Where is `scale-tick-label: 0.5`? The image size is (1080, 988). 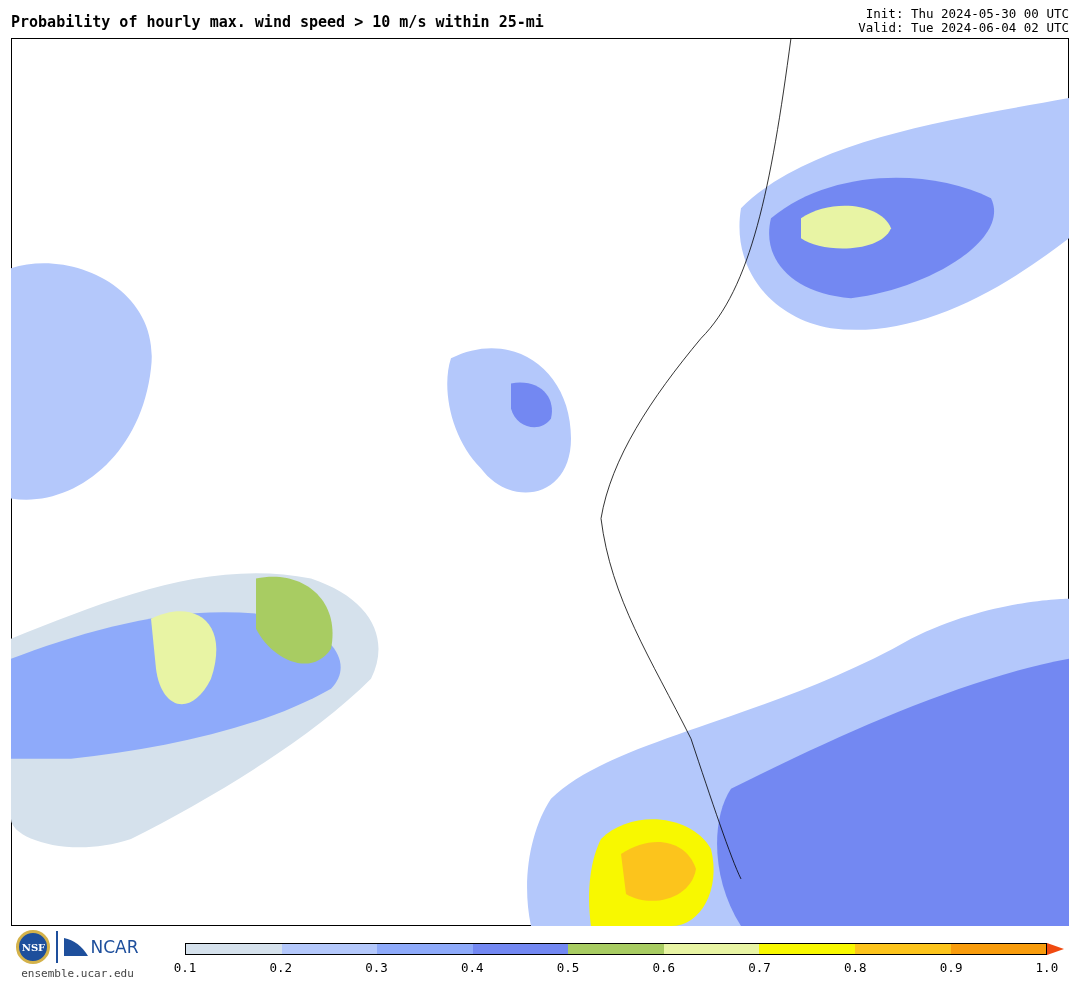
scale-tick-label: 0.5 is located at coordinates (568, 968).